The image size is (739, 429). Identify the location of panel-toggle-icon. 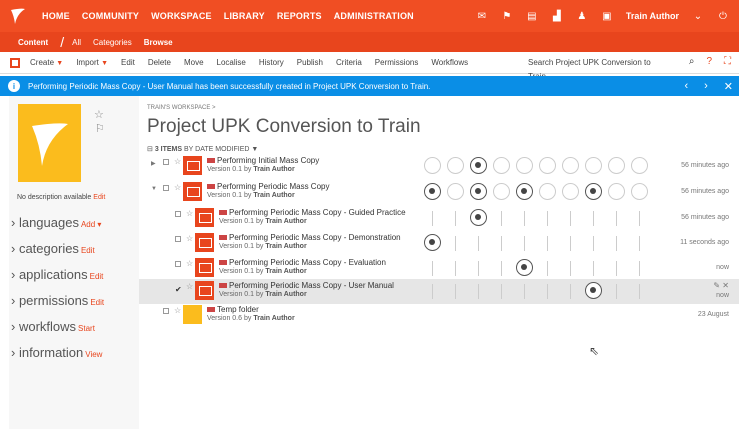
(15, 62).